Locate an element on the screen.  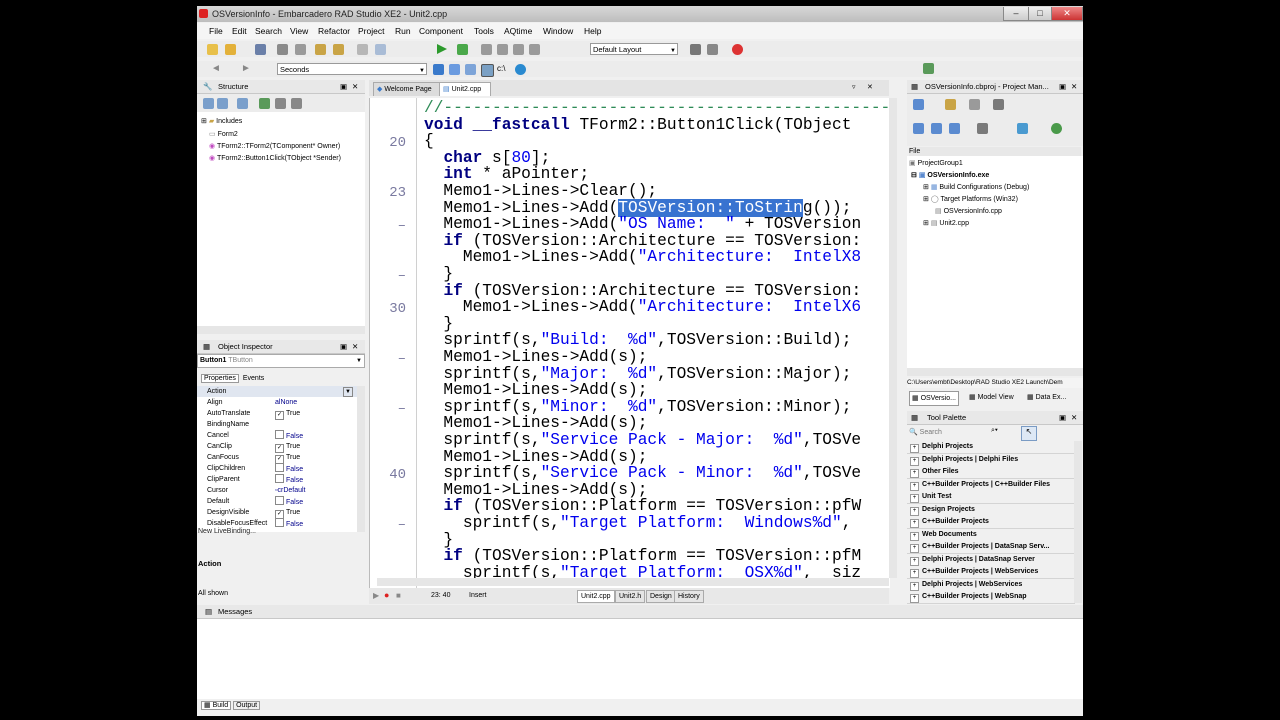
record-icon: ● is located at coordinates (386, 595).